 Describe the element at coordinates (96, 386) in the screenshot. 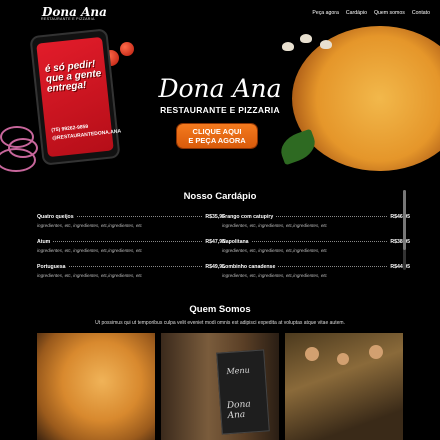

I see `pizza-photo` at that location.